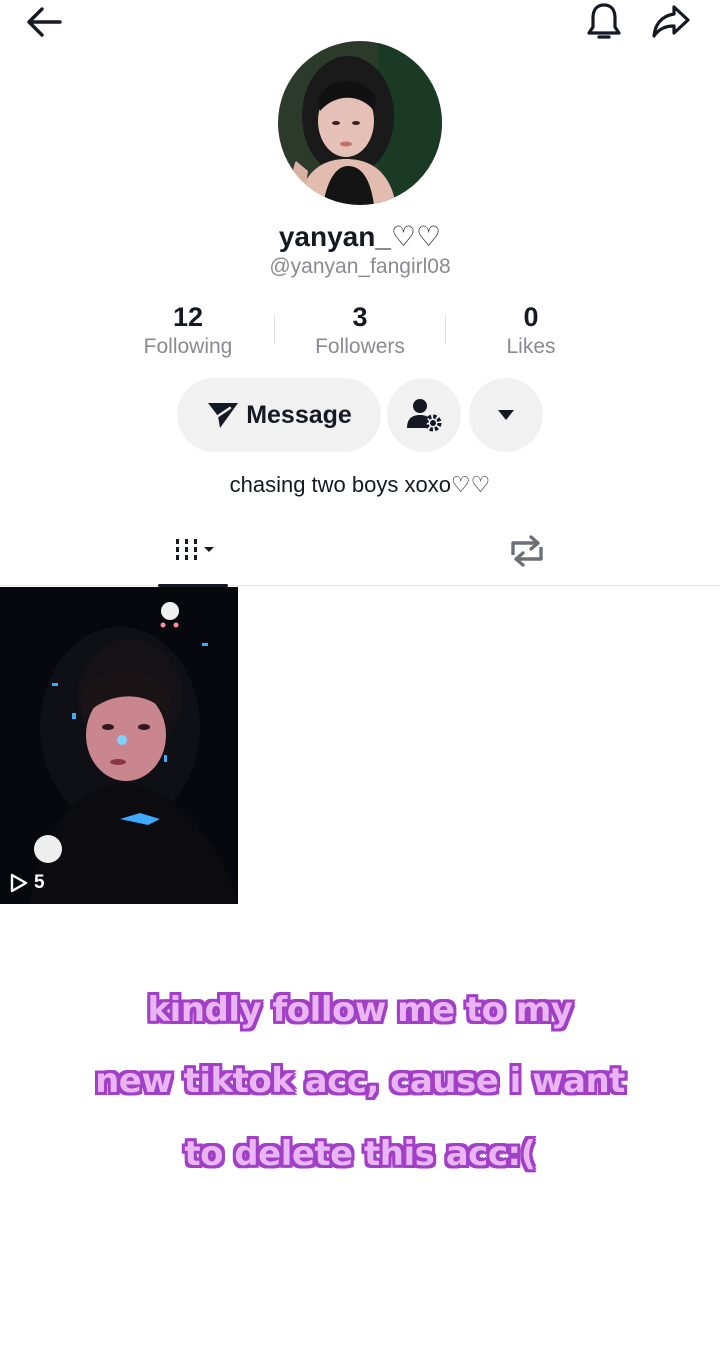 The height and width of the screenshot is (1368, 720). I want to click on profile-bio: chasing two boys xoxo♡♡, so click(360, 484).